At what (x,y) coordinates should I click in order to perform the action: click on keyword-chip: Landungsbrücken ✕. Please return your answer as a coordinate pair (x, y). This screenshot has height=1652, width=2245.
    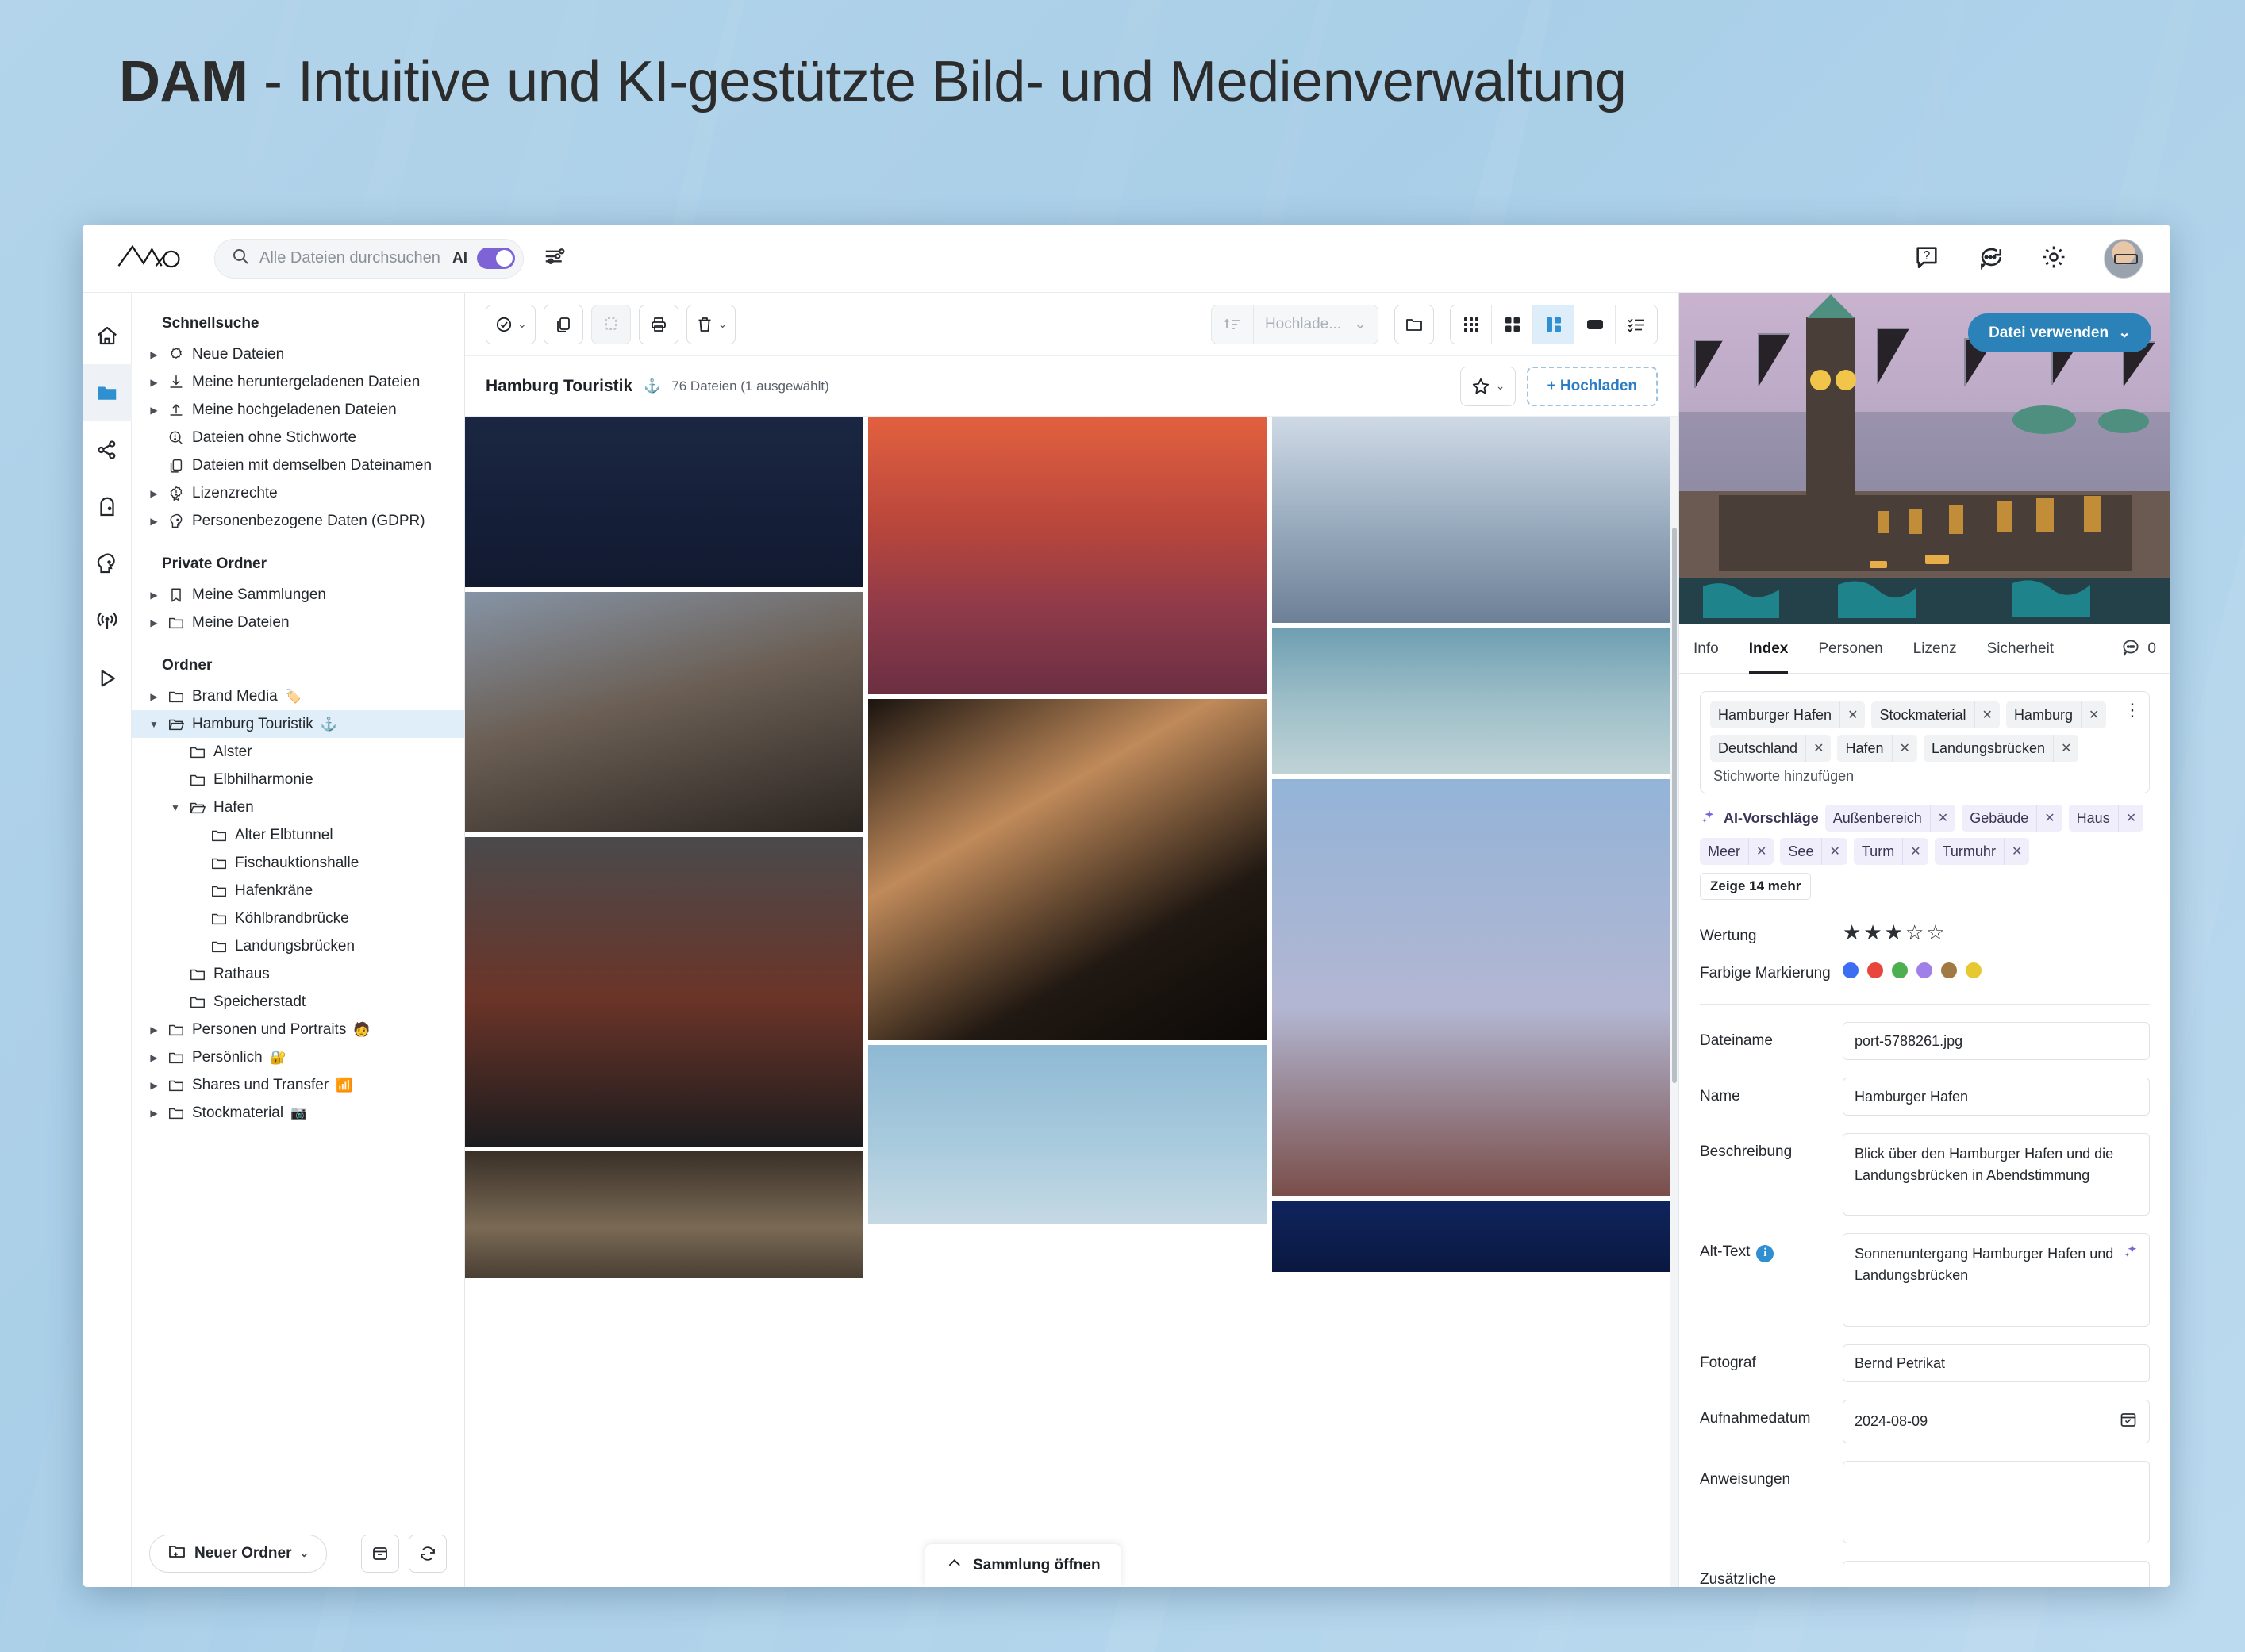
    Looking at the image, I should click on (2001, 748).